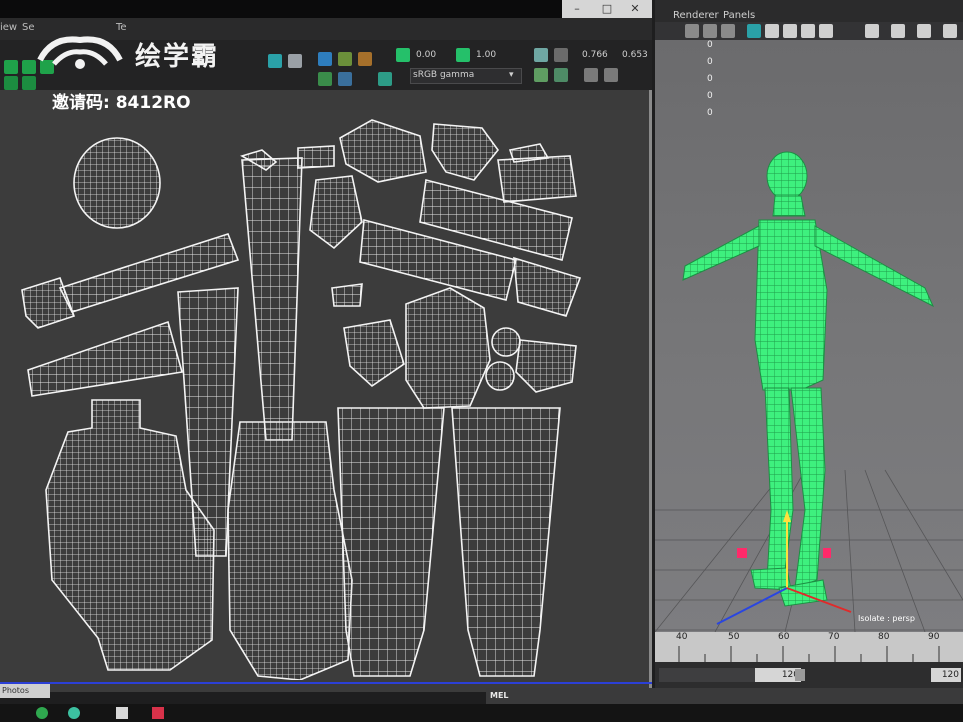 The width and height of the screenshot is (963, 722). Describe the element at coordinates (547, 286) in the screenshot. I see `uv-shell-hand-right` at that location.